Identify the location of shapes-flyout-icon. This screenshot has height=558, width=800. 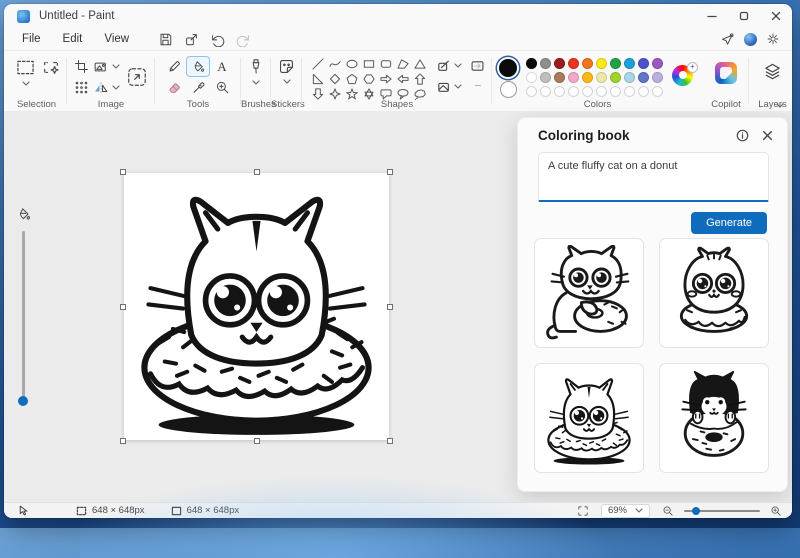
(477, 66).